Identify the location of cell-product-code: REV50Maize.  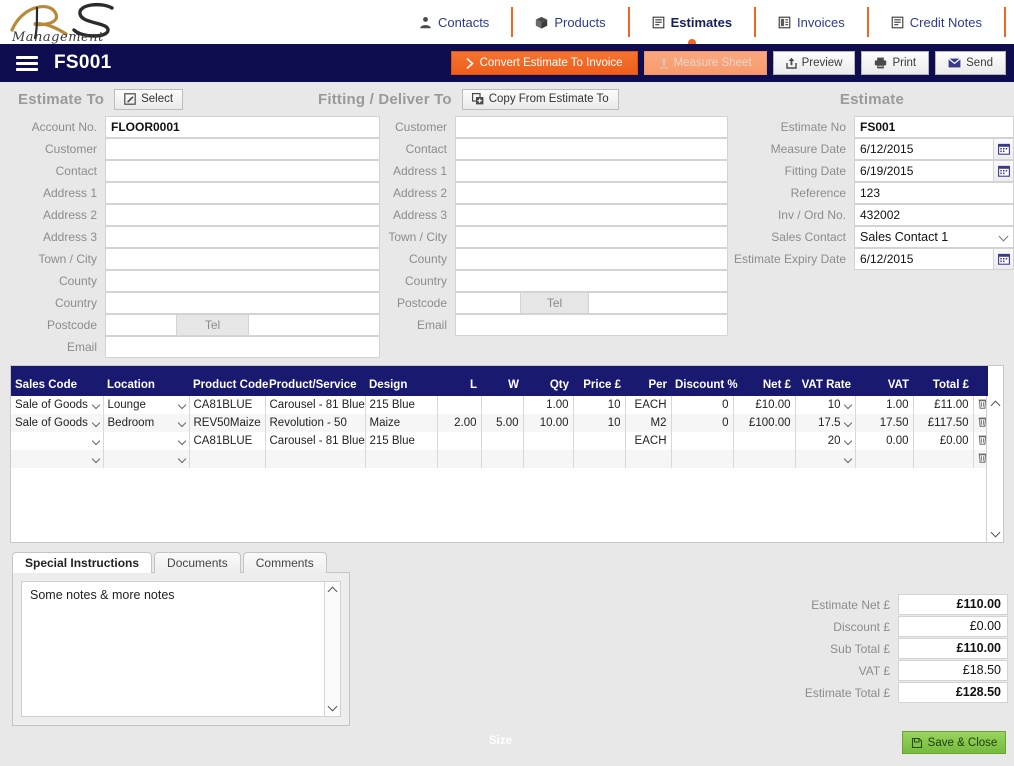
(227, 423).